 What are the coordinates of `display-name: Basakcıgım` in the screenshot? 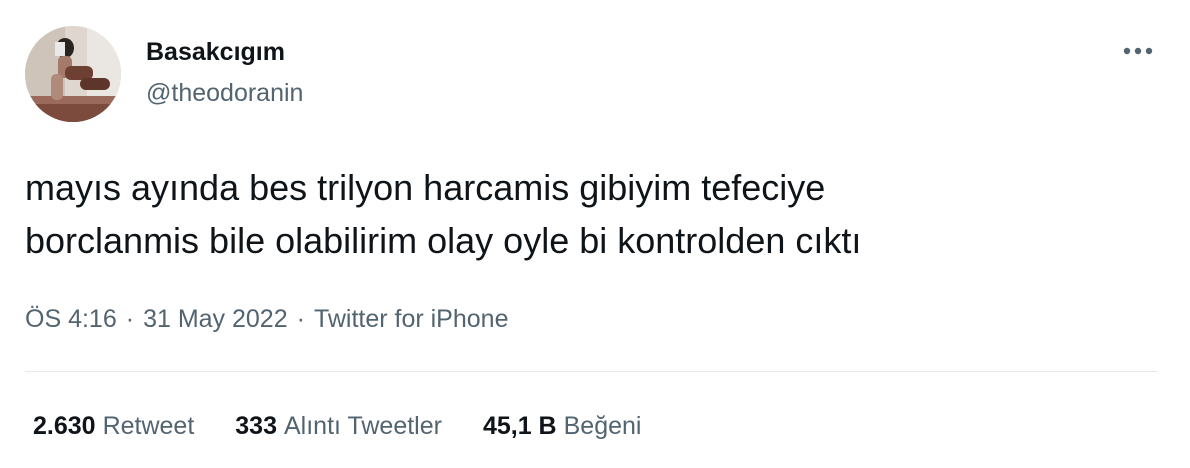 It's located at (215, 52).